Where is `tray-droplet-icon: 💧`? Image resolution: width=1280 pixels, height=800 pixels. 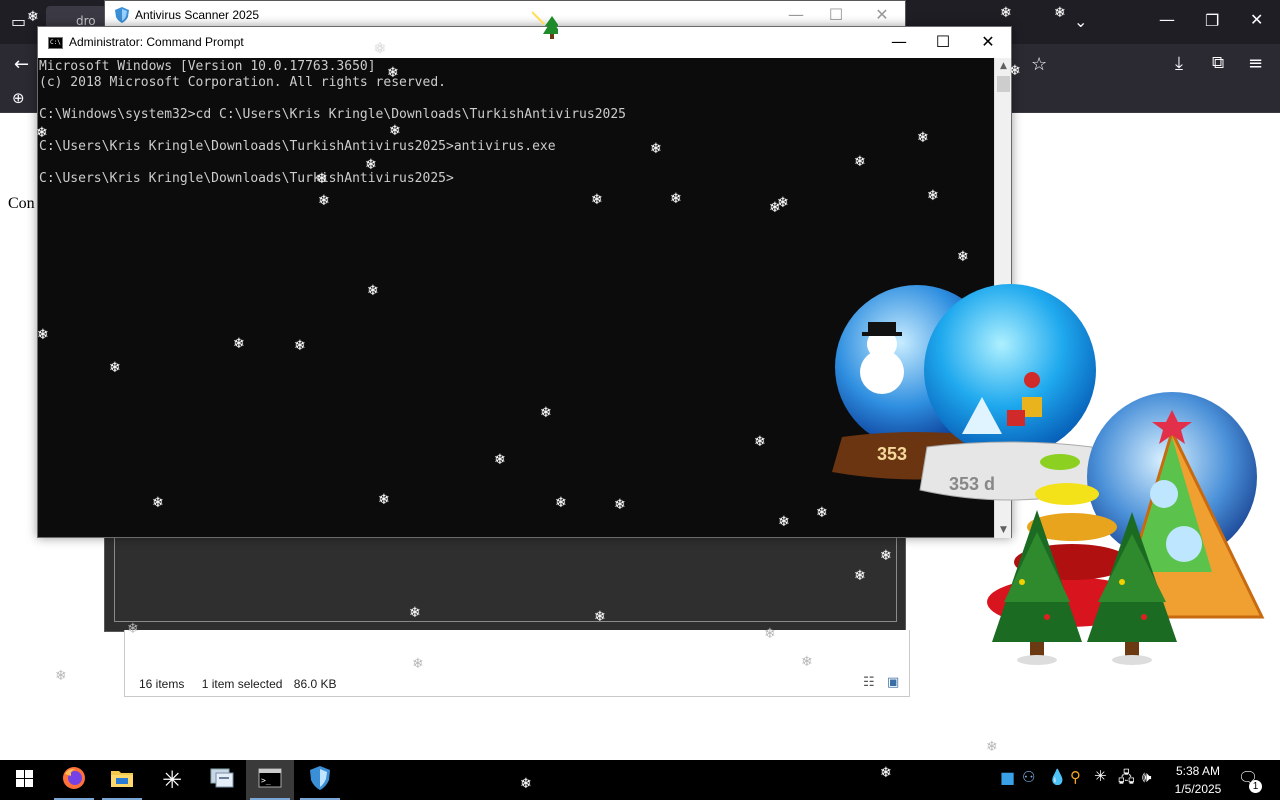
tray-droplet-icon: 💧 is located at coordinates (1057, 777).